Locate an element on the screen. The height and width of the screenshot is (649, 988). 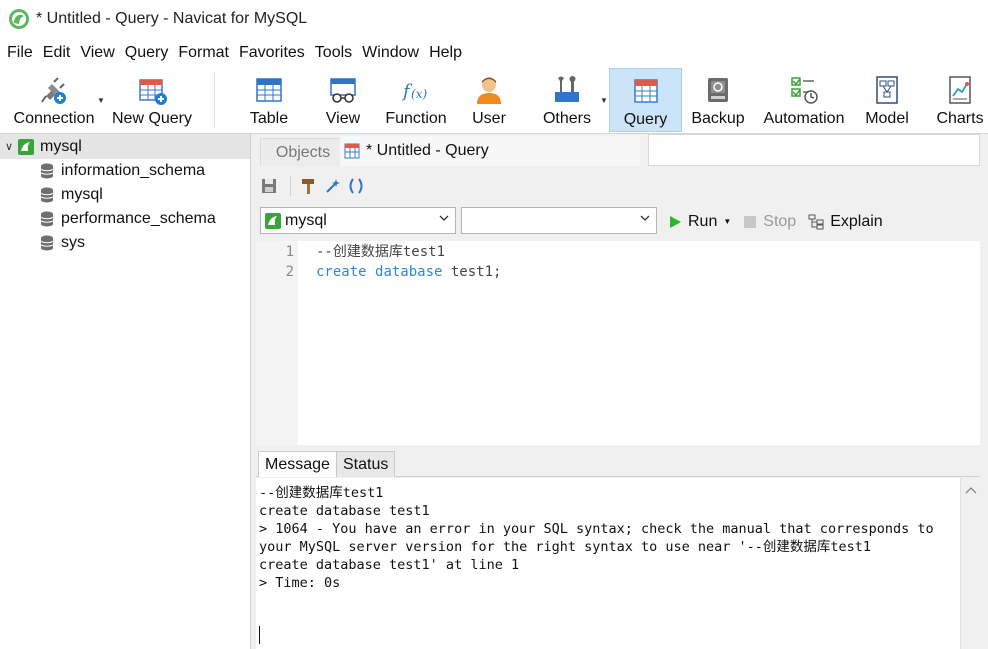
tab-status: Status is located at coordinates (366, 464).